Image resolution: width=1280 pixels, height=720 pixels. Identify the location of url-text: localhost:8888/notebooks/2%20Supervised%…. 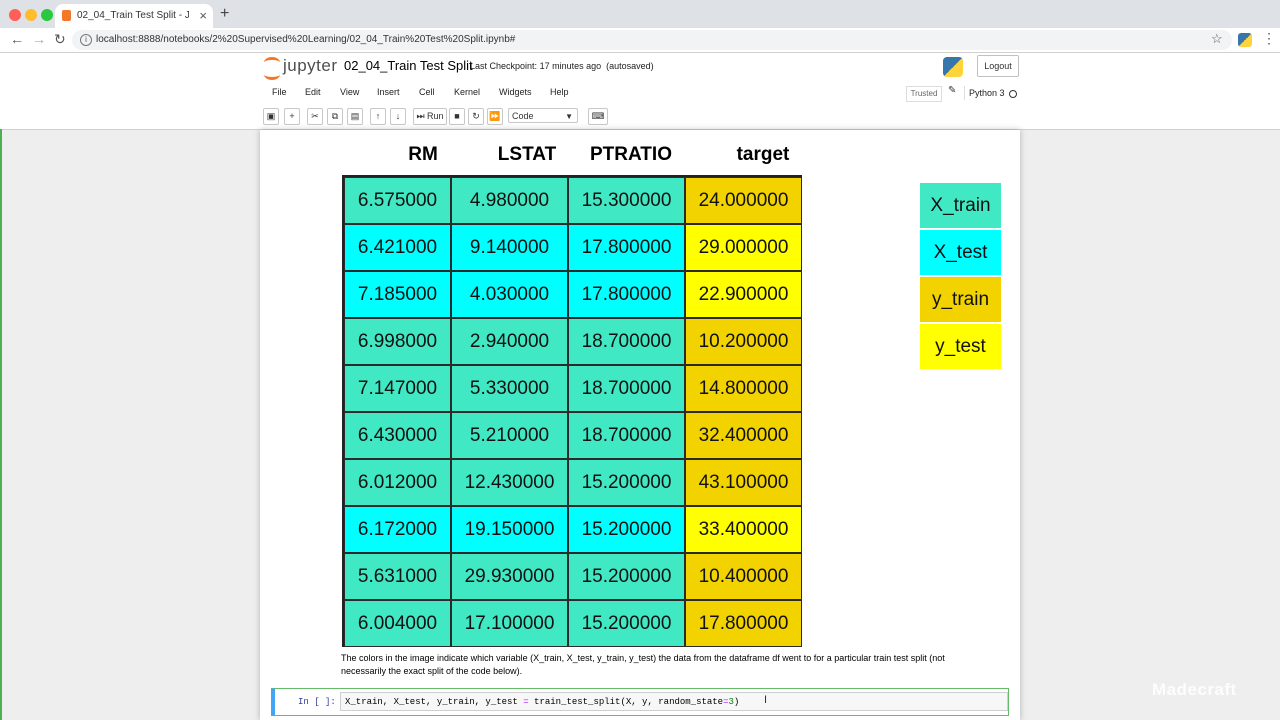
(306, 39).